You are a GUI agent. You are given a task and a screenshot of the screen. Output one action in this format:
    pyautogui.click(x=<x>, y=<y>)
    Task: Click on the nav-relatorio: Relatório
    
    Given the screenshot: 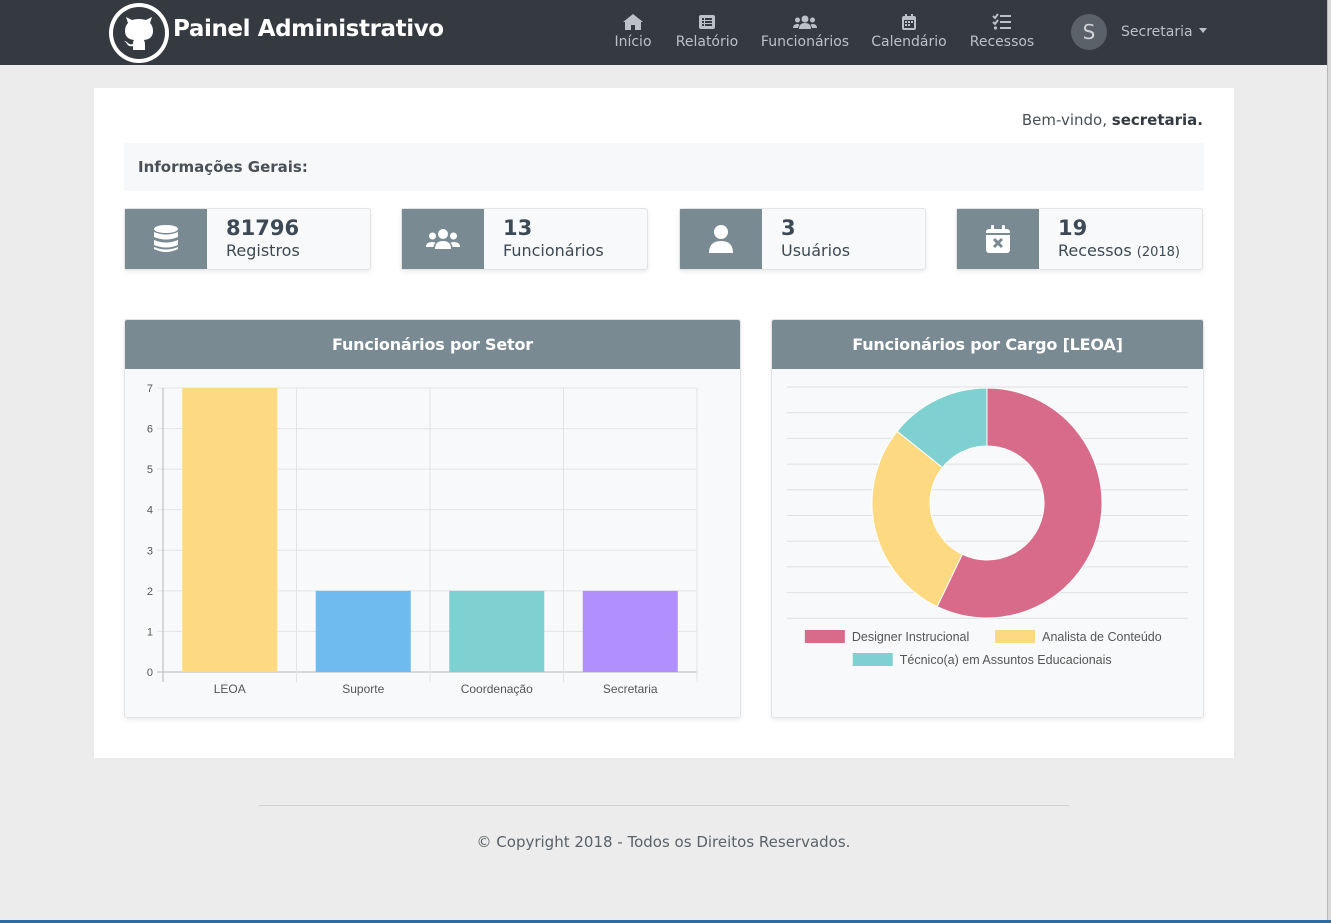 What is the action you would take?
    pyautogui.click(x=707, y=34)
    